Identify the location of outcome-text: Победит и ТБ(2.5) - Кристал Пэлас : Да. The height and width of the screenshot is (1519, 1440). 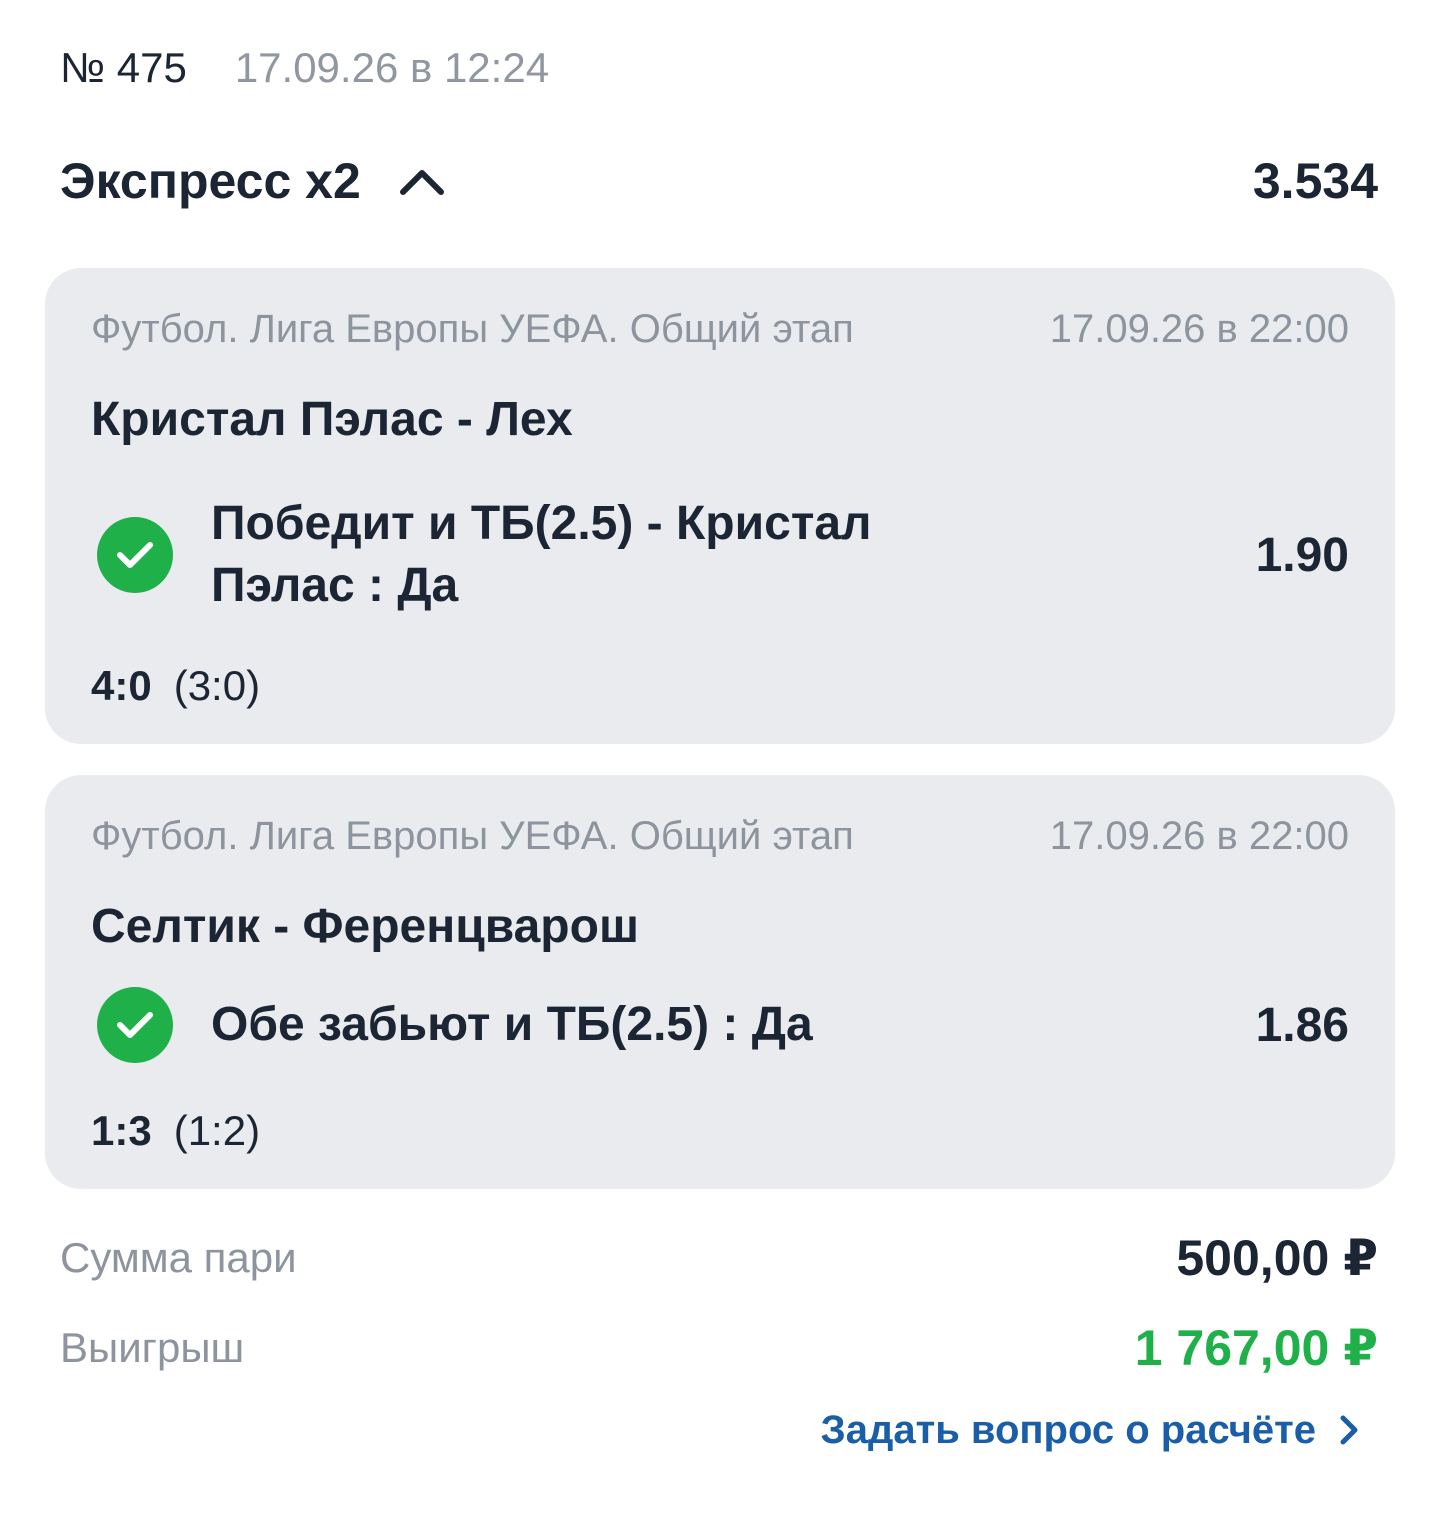
(541, 554).